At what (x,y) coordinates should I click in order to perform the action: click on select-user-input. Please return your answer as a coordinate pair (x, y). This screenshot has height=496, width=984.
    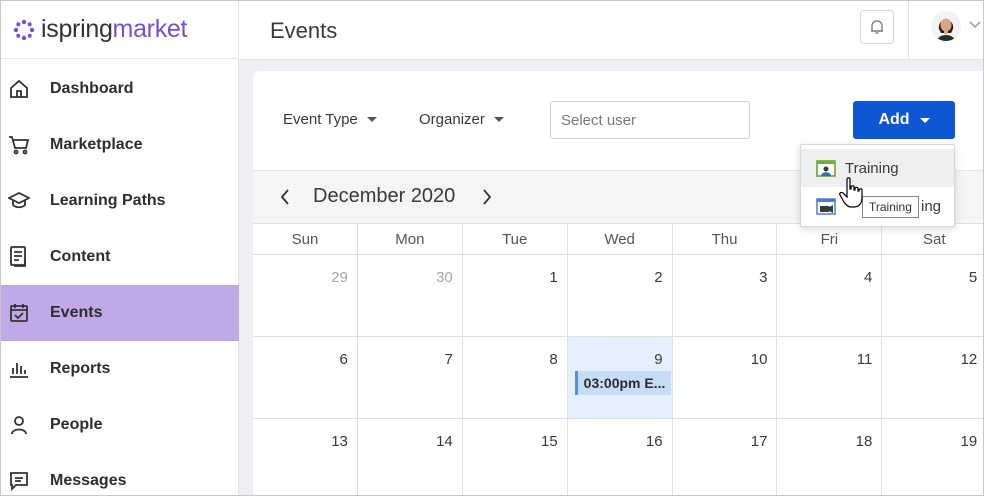
    Looking at the image, I should click on (650, 120).